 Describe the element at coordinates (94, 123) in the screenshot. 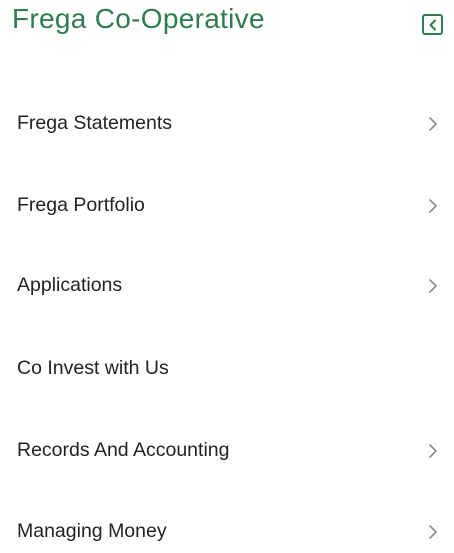

I see `menu-item-label: Frega Statements` at that location.